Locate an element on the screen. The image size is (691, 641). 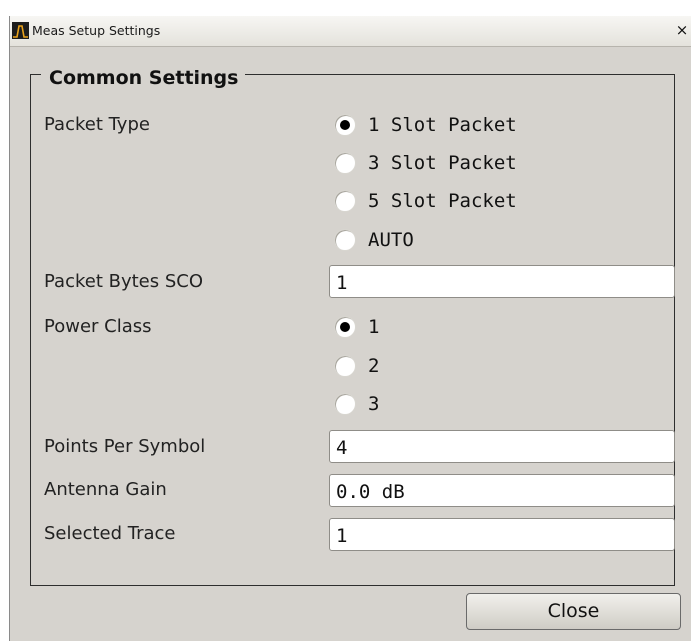
spectrum-icon is located at coordinates (20, 30).